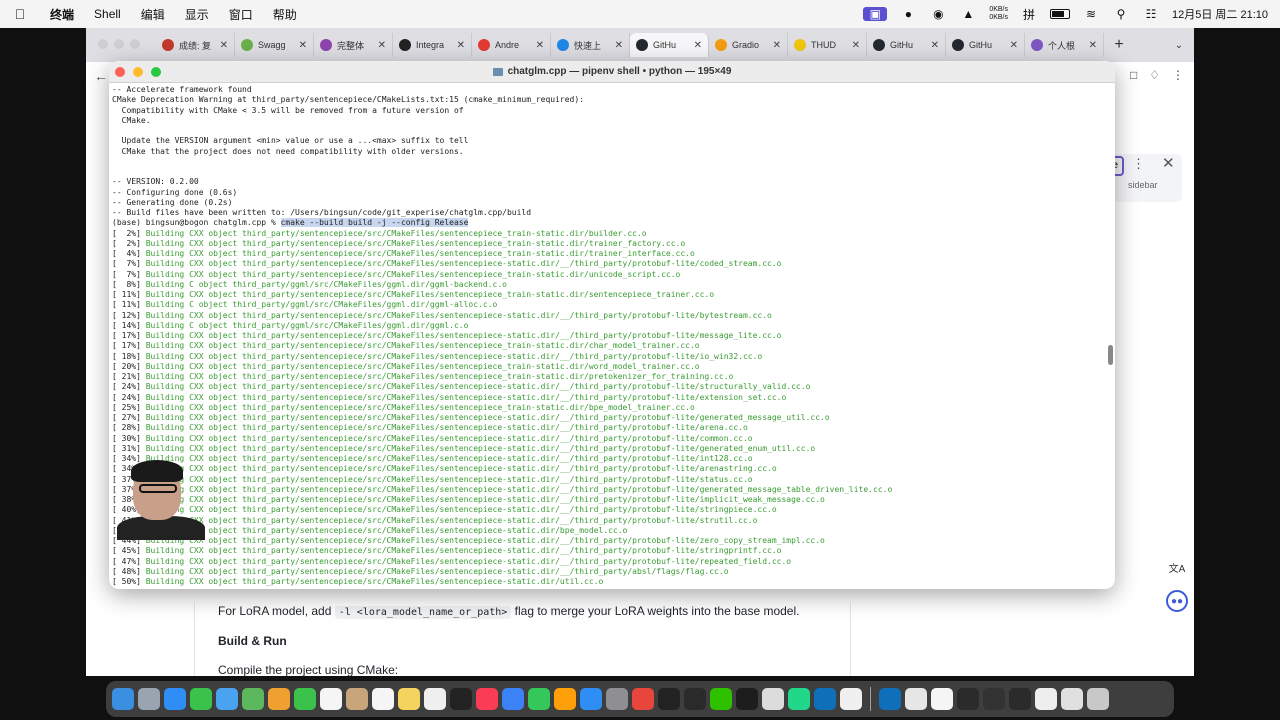  Describe the element at coordinates (149, 699) in the screenshot. I see `launchpad-icon` at that location.